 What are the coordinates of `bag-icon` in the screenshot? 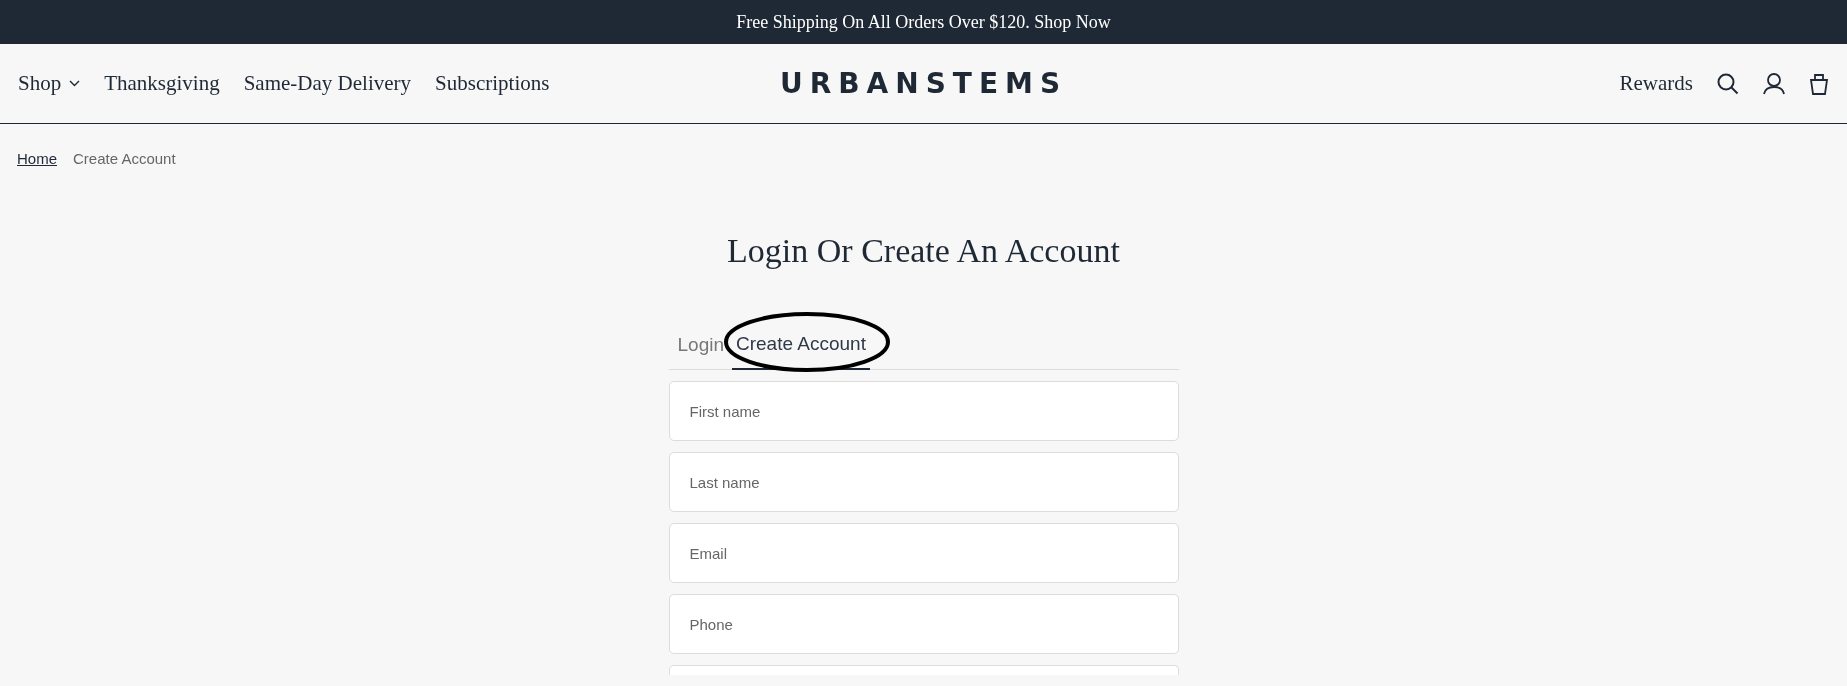 It's located at (1819, 83).